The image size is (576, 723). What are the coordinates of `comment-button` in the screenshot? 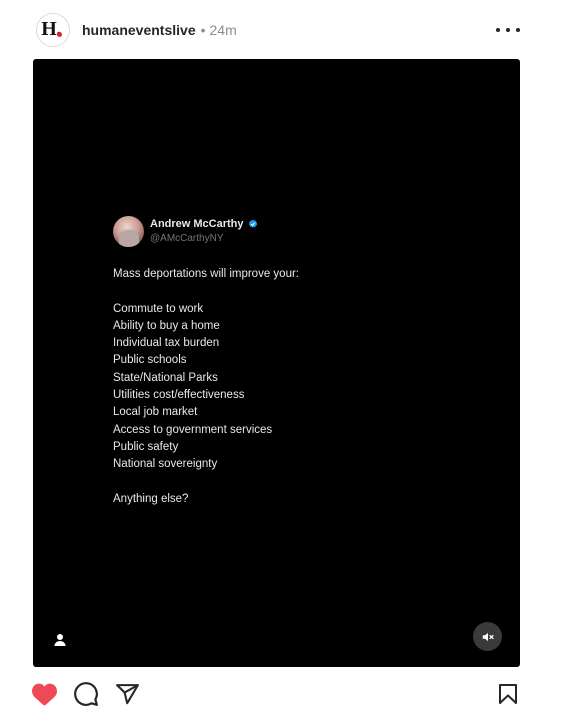 It's located at (86, 694).